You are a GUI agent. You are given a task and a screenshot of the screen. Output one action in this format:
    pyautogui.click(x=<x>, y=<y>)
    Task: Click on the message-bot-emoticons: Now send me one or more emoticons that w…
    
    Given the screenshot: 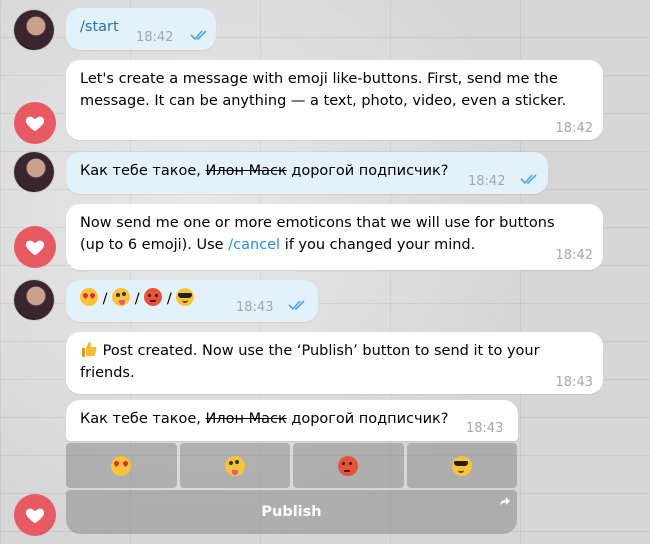 What is the action you would take?
    pyautogui.click(x=334, y=237)
    